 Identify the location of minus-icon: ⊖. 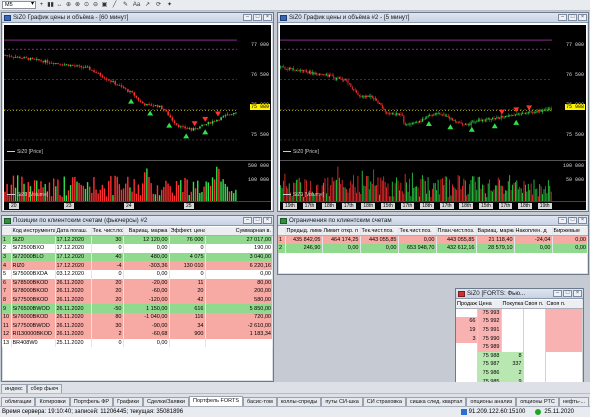
(95, 5).